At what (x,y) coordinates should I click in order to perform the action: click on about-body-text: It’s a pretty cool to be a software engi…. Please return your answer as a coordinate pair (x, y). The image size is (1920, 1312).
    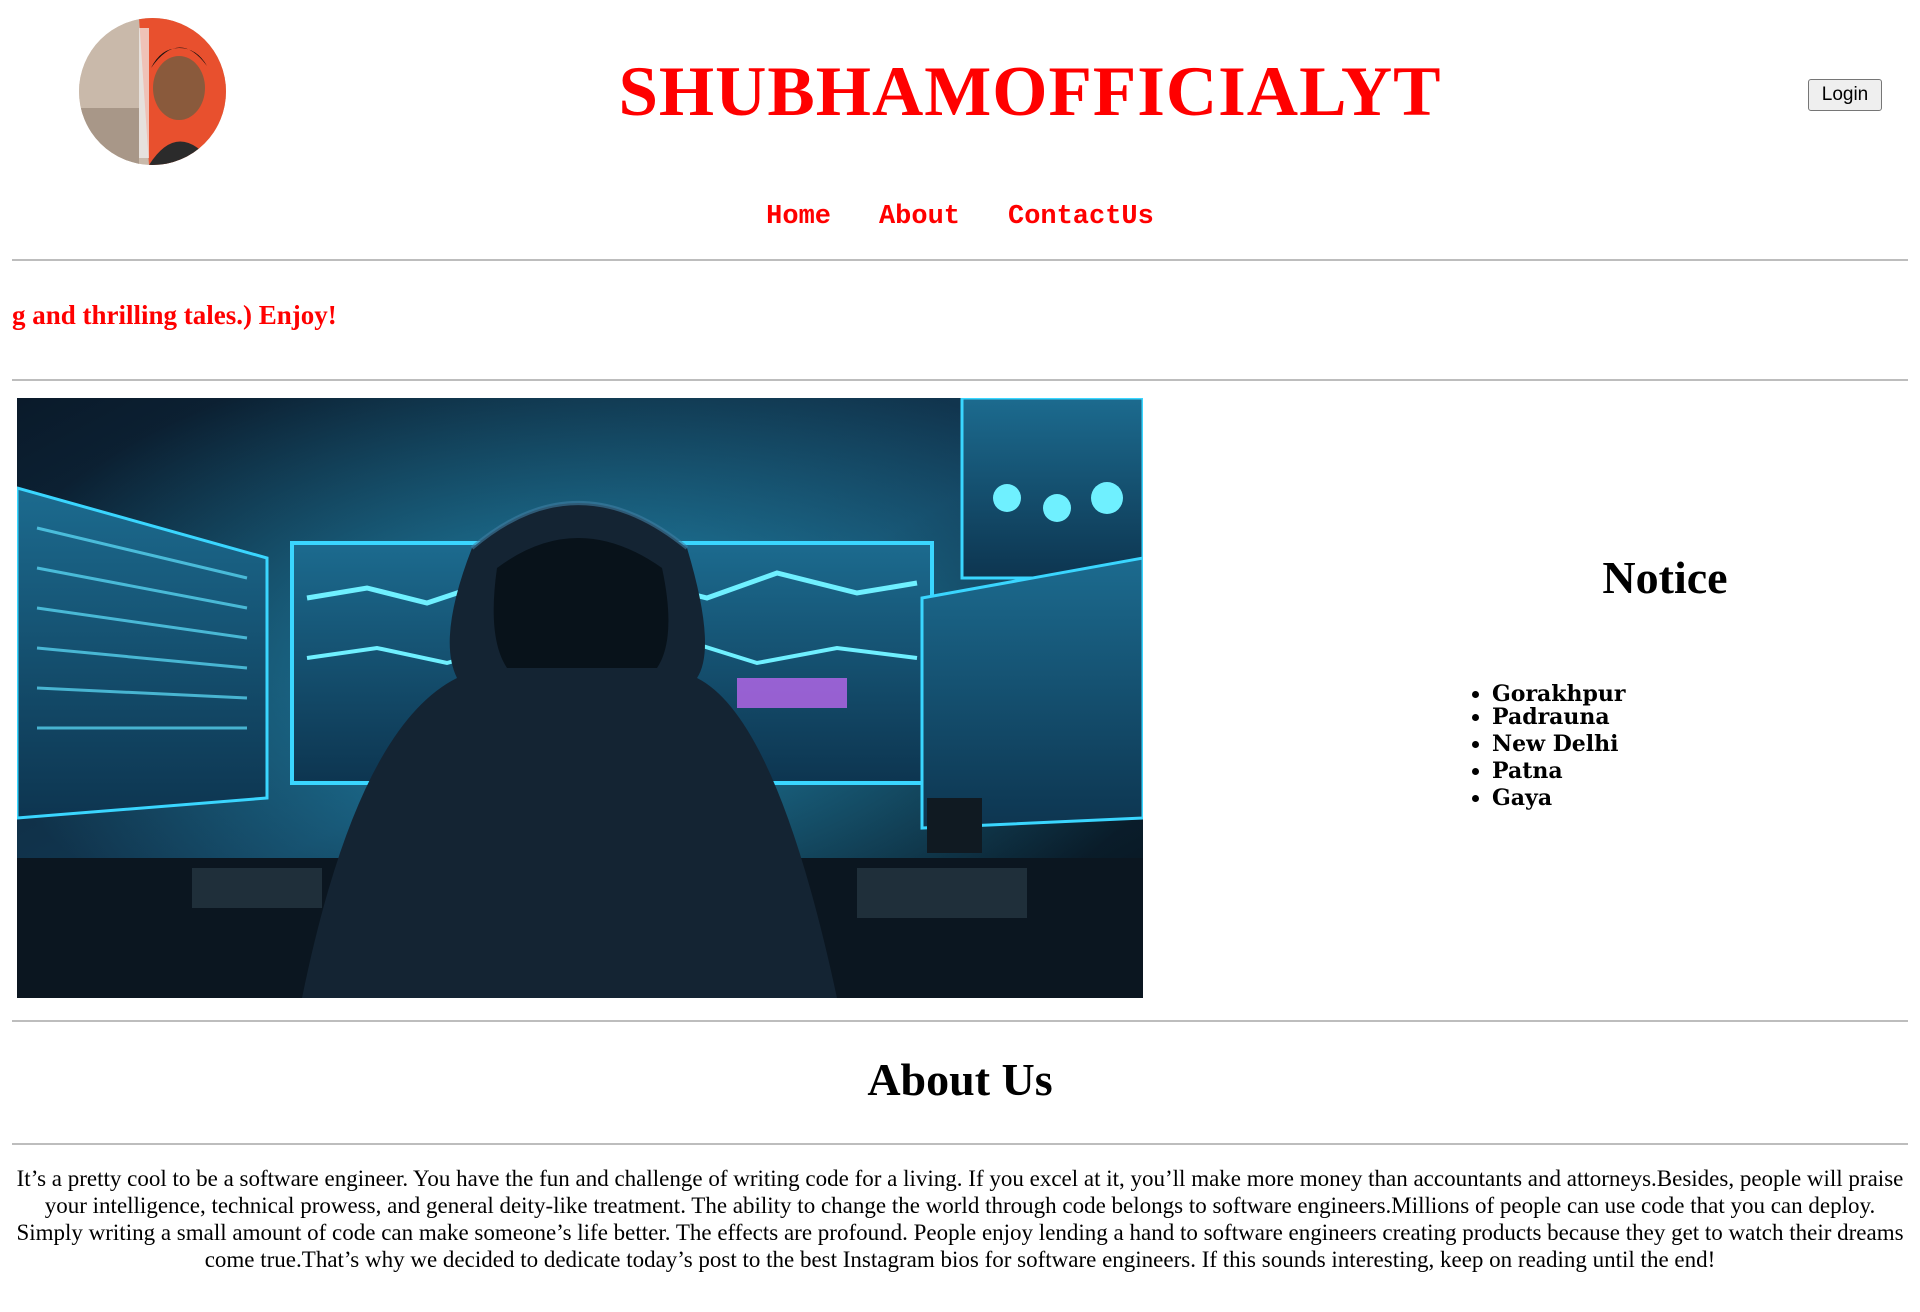
    Looking at the image, I should click on (960, 1219).